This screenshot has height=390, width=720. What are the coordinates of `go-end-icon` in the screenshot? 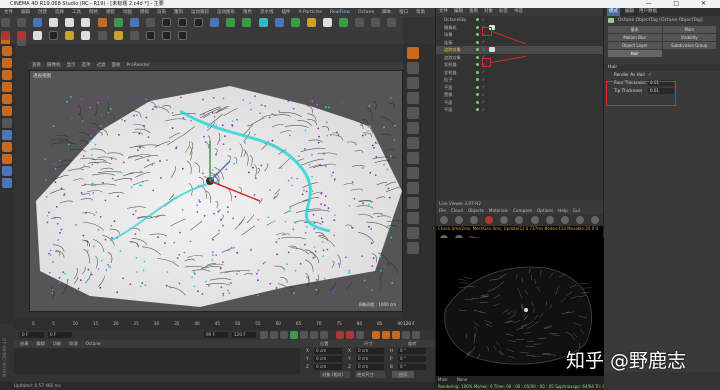 It's located at (324, 335).